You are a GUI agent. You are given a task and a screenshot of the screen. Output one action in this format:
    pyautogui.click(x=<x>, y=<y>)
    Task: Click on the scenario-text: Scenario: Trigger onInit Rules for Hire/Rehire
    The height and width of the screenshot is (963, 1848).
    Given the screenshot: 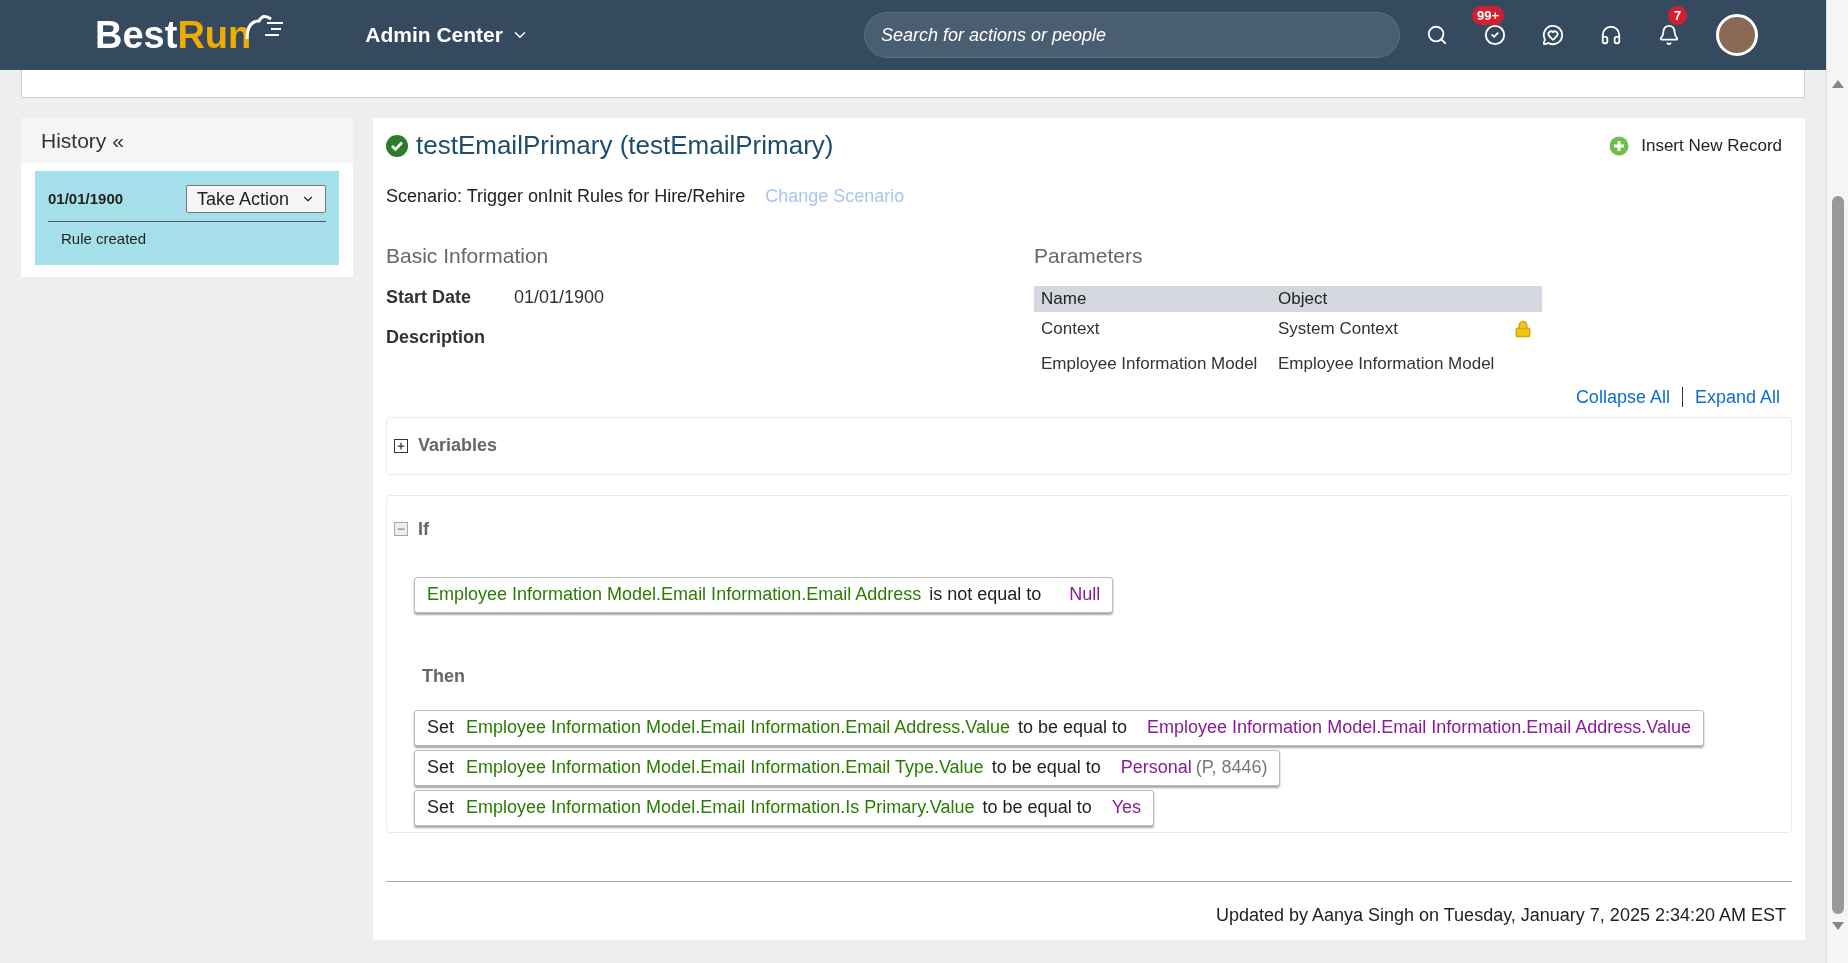 What is the action you would take?
    pyautogui.click(x=566, y=196)
    